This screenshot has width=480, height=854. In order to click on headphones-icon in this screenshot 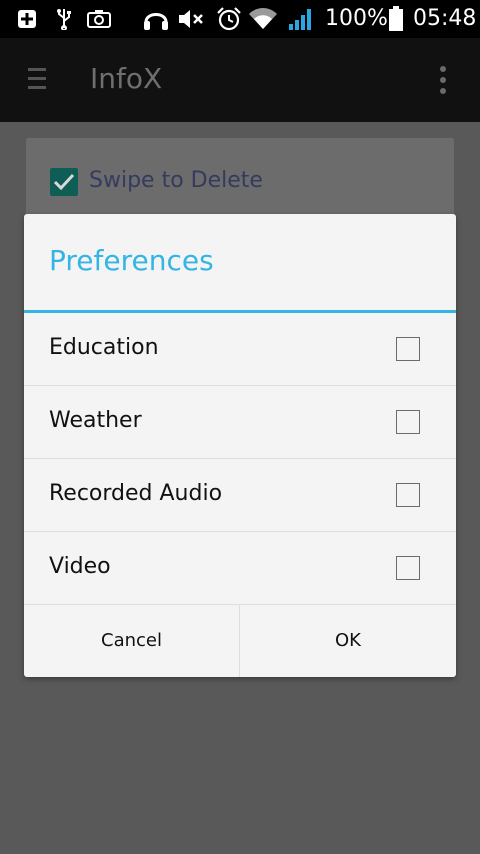, I will do `click(156, 19)`.